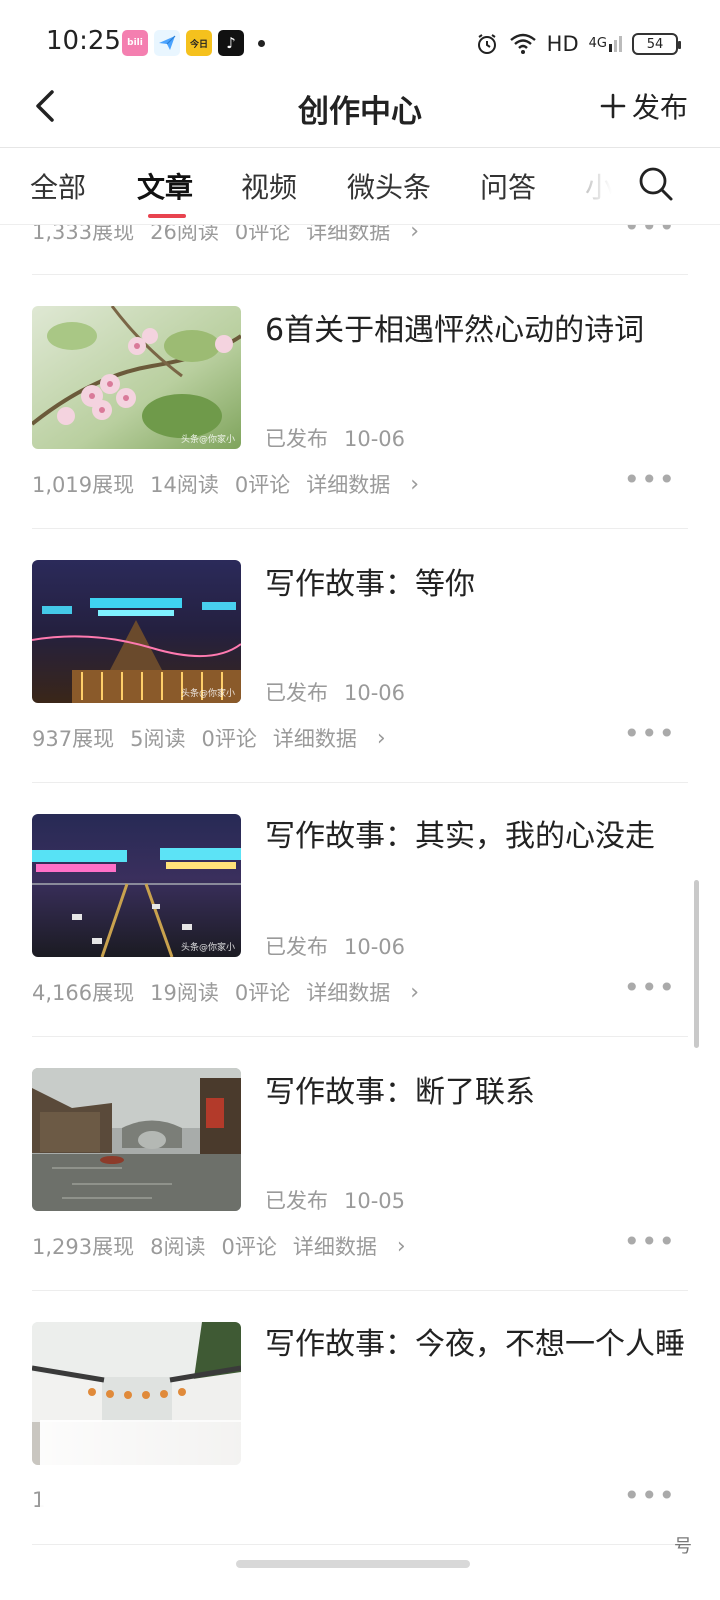 This screenshot has height=1600, width=720. I want to click on tab-qa: 问答, so click(508, 186).